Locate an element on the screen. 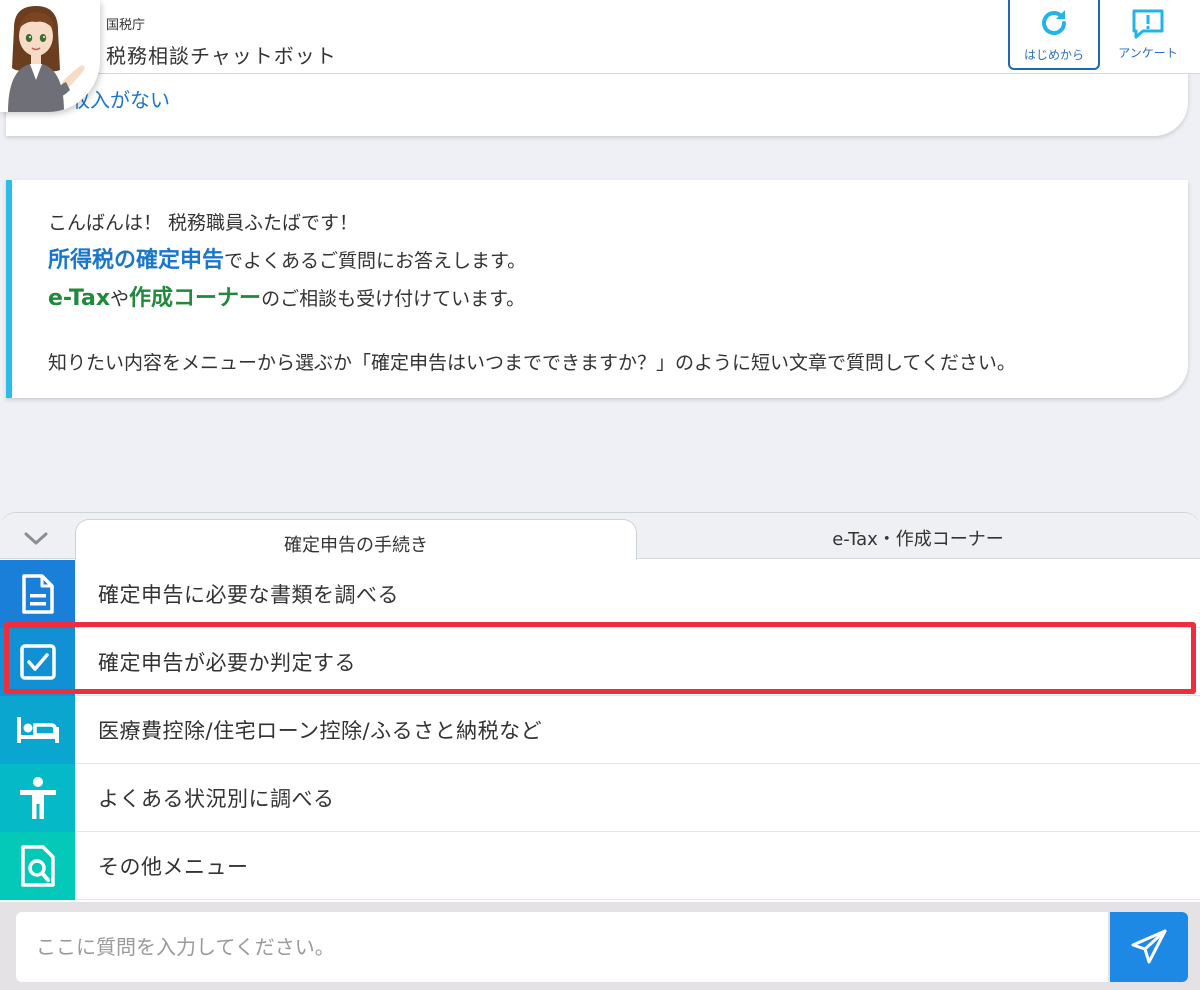 This screenshot has width=1200, height=990. document-icon is located at coordinates (37, 594).